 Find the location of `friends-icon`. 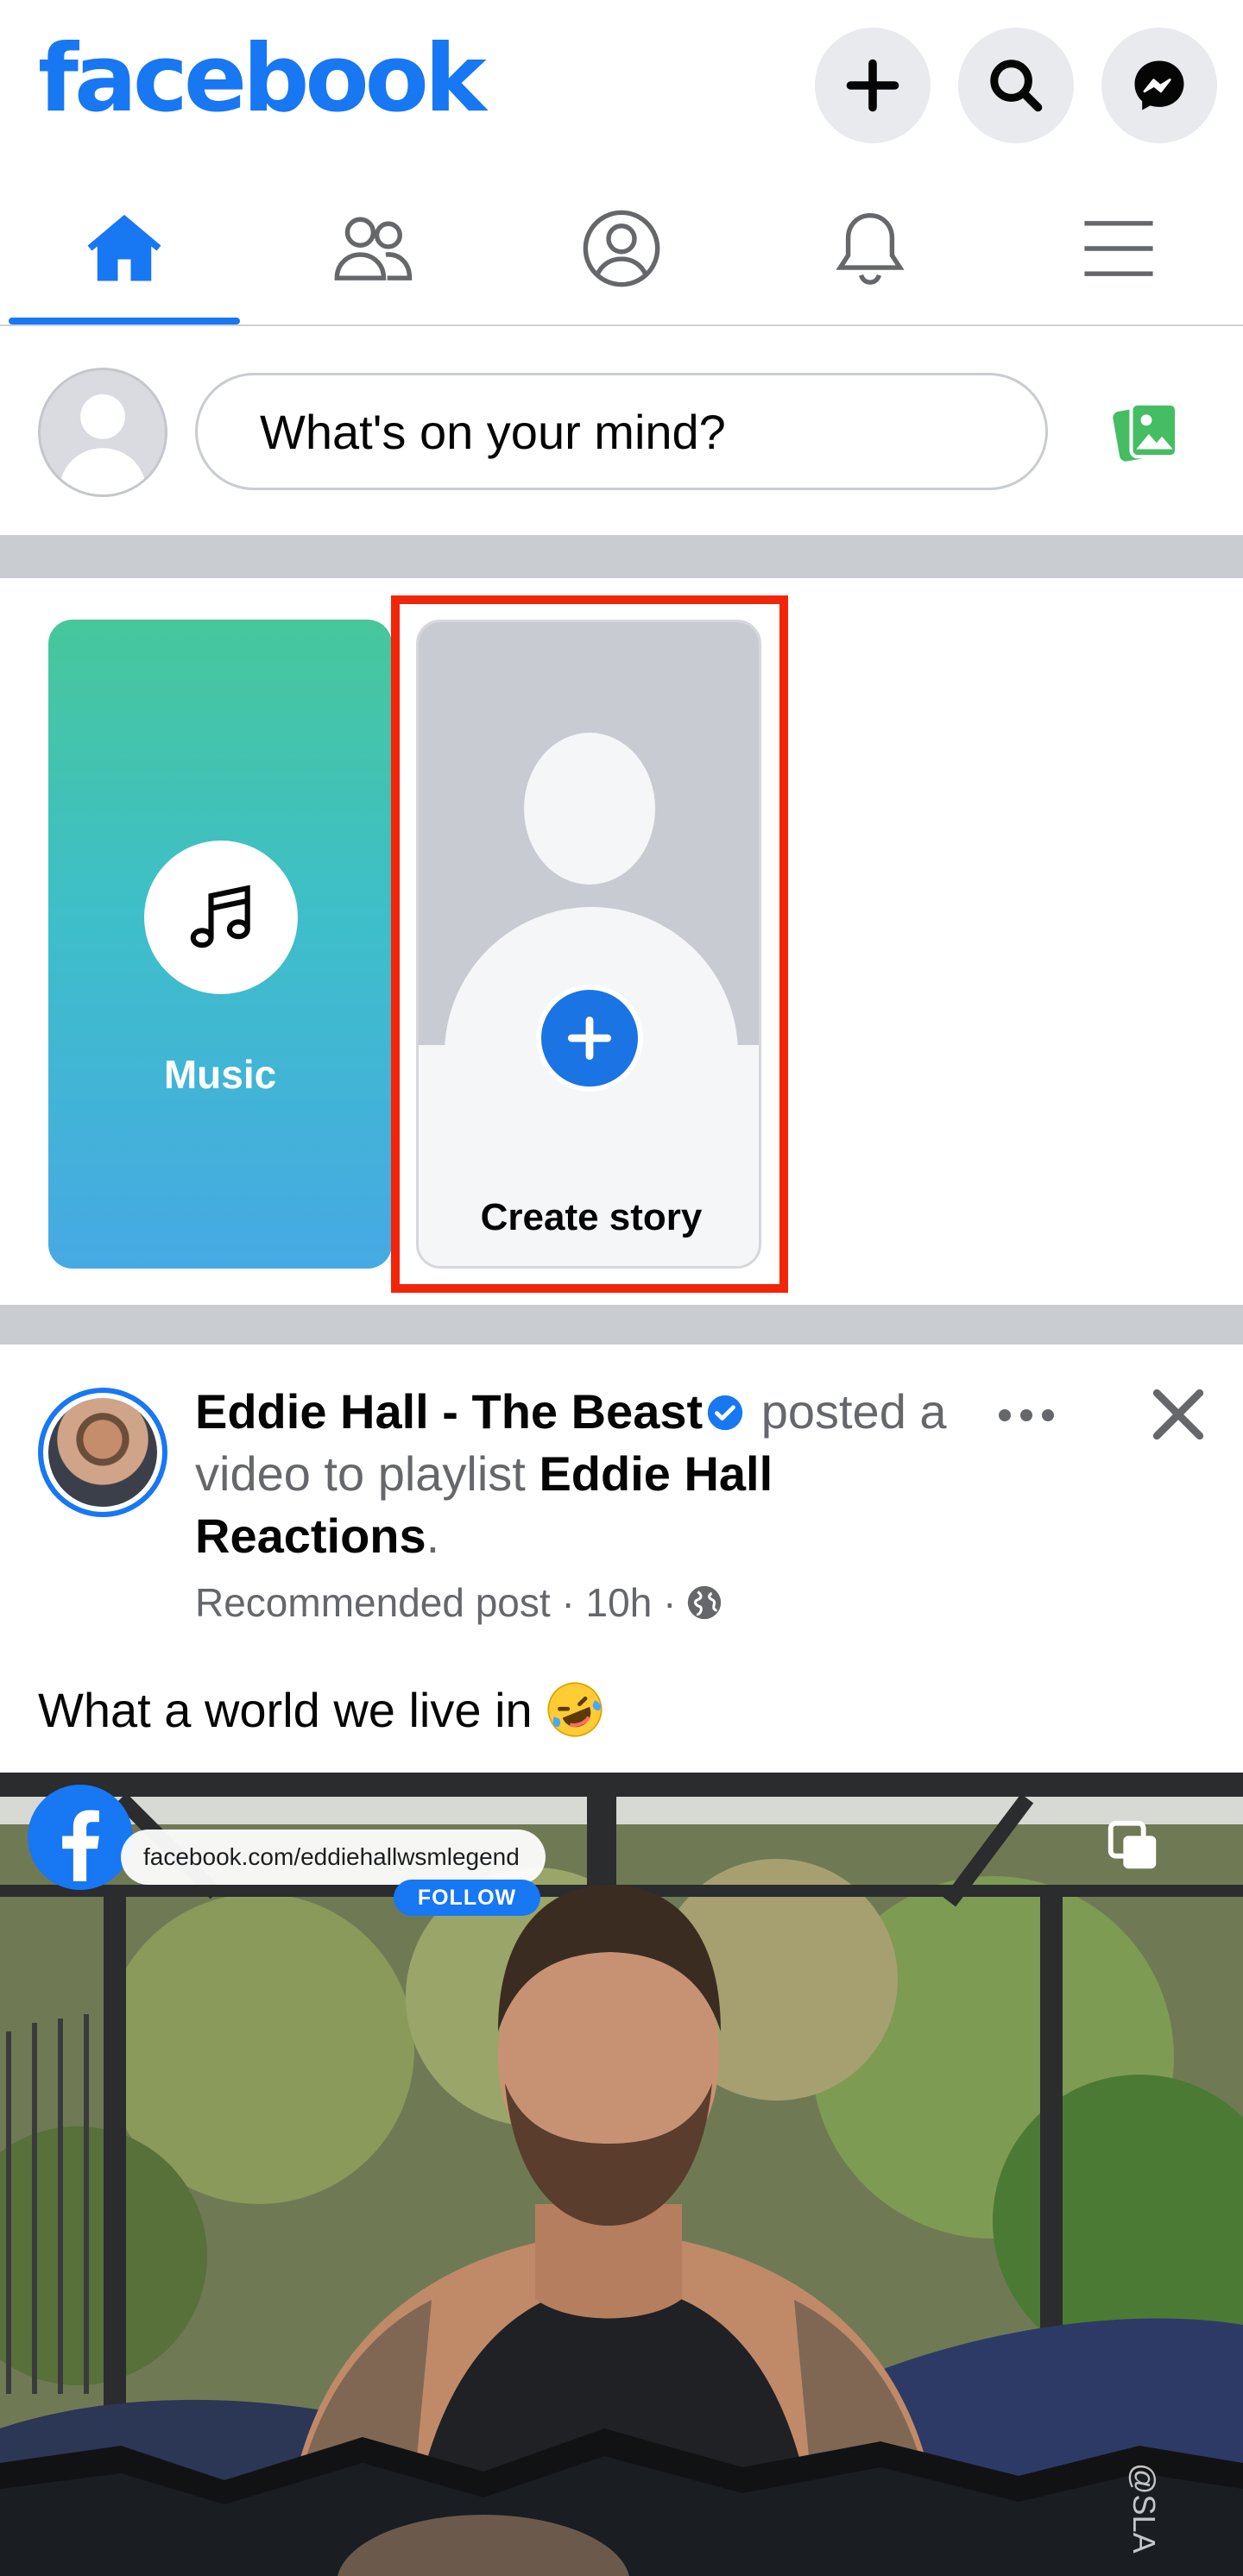

friends-icon is located at coordinates (373, 248).